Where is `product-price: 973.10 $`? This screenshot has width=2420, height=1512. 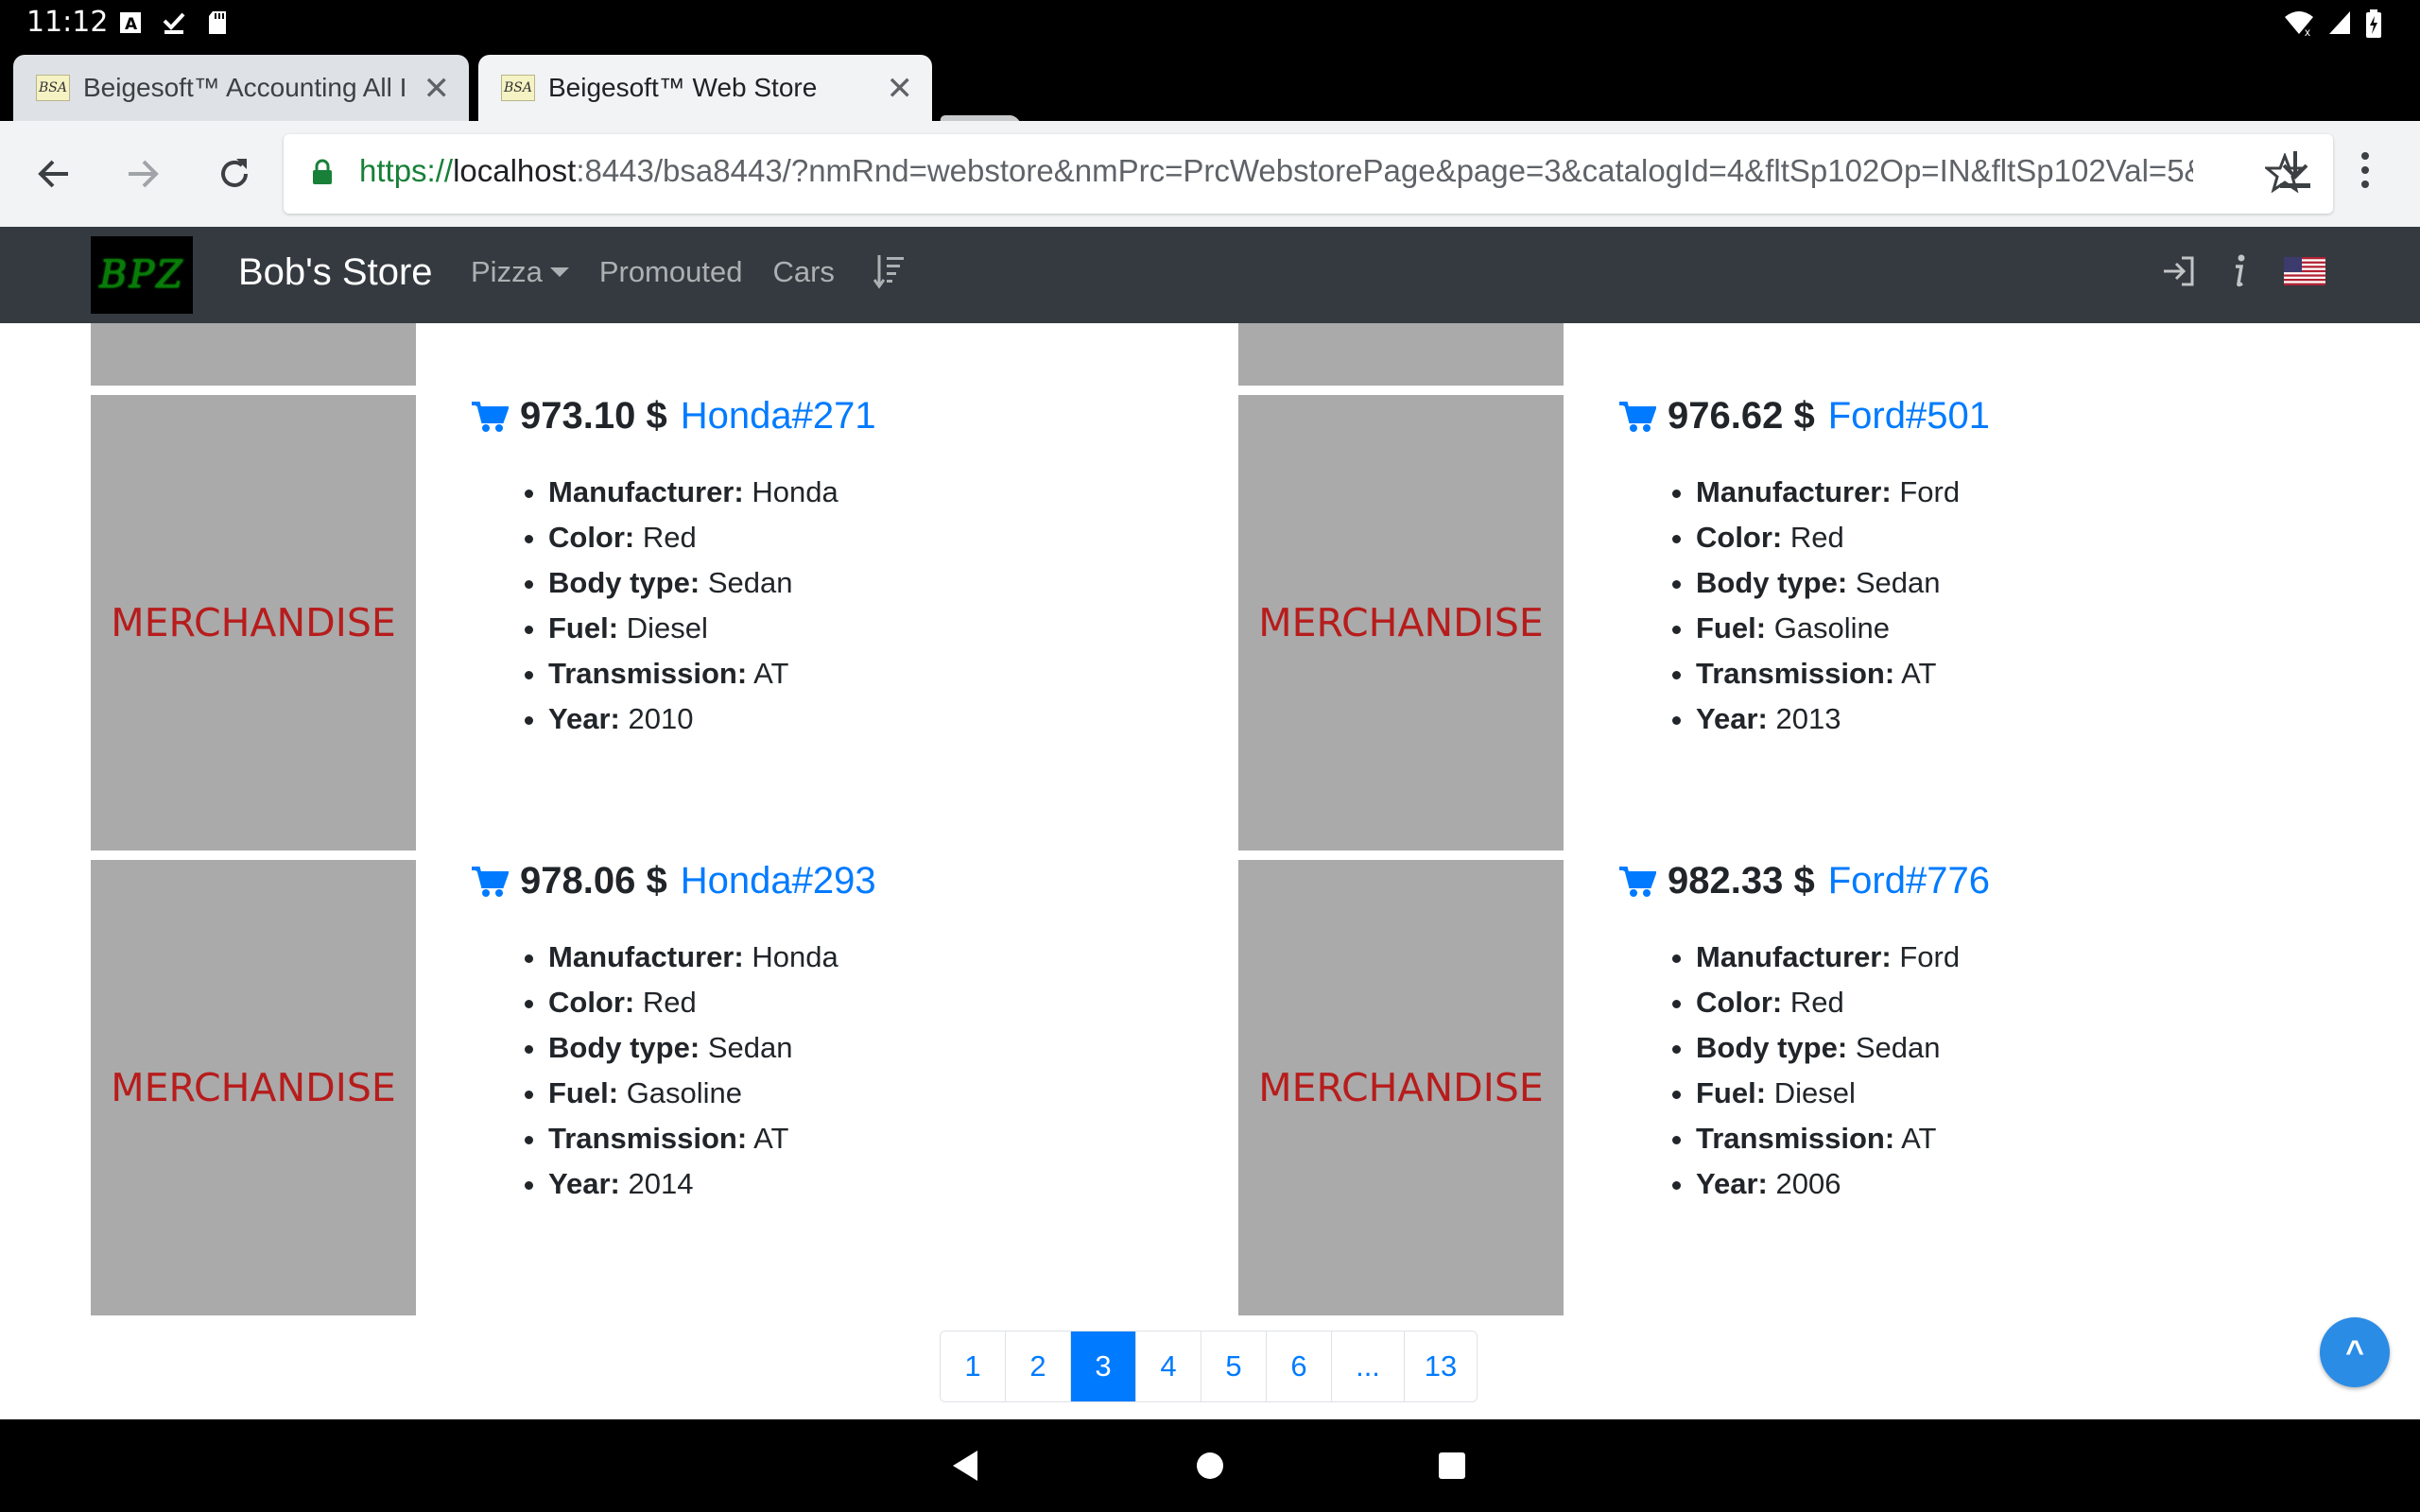 product-price: 973.10 $ is located at coordinates (593, 416).